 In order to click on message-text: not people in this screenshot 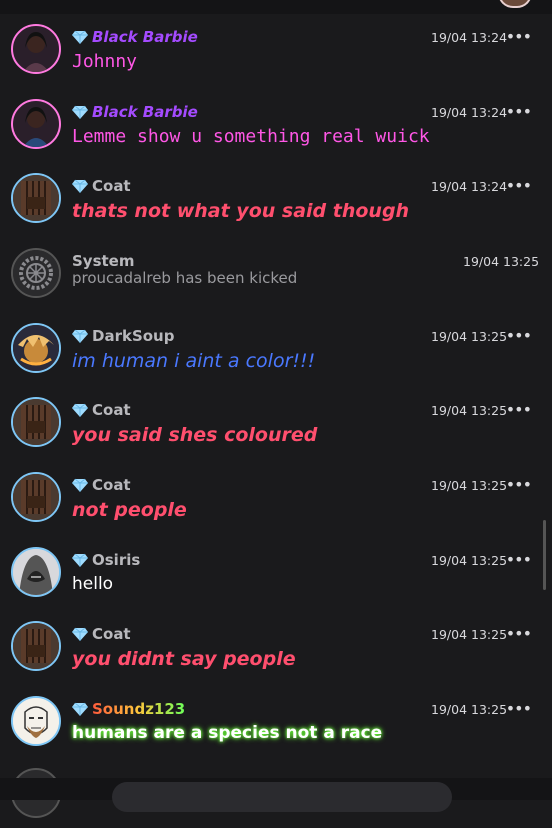, I will do `click(129, 510)`.